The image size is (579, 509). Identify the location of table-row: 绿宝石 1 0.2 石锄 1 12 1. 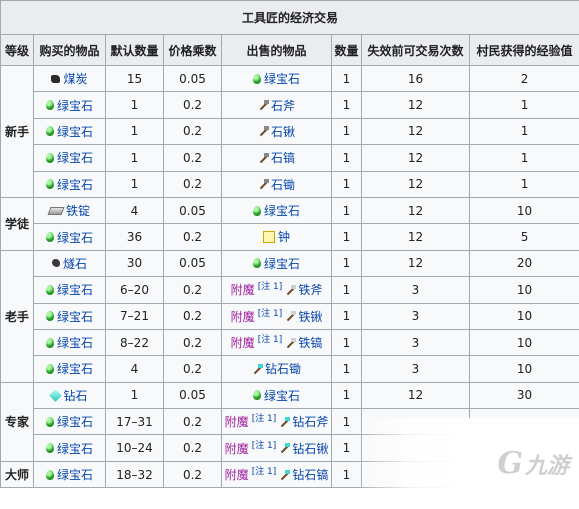
(290, 184).